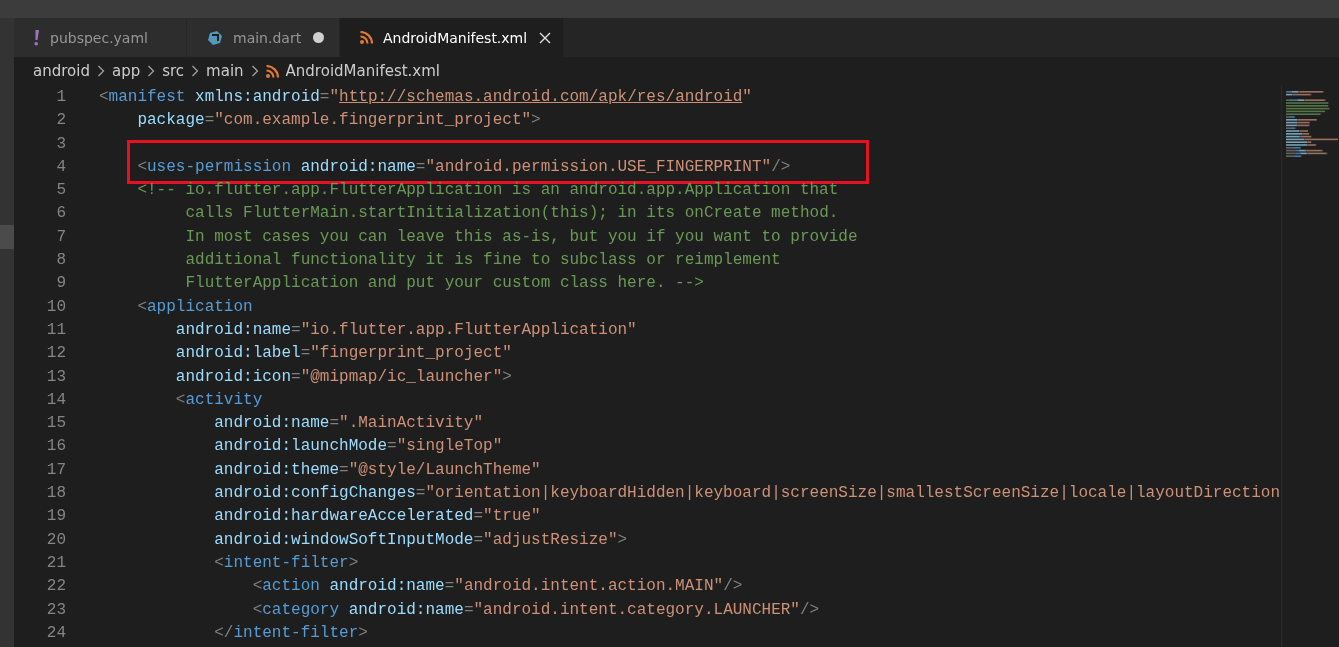  I want to click on code-line: android:hardwareAccelerated="true", so click(377, 517).